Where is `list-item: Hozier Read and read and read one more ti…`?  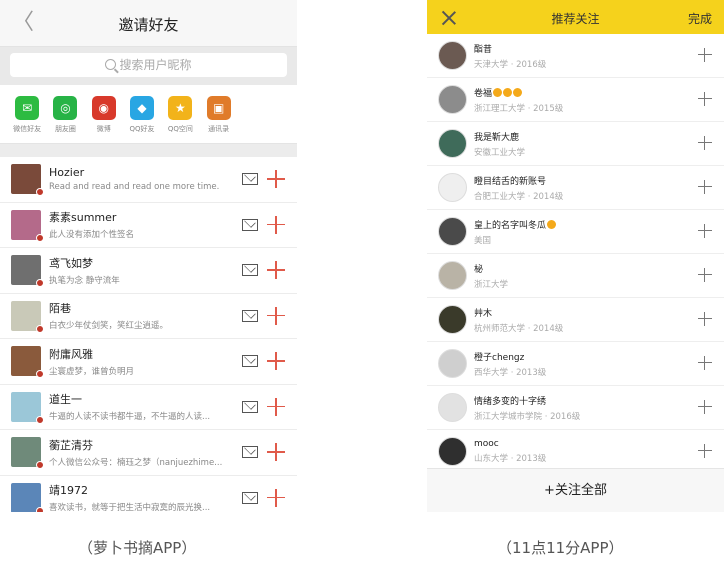 list-item: Hozier Read and read and read one more ti… is located at coordinates (148, 180).